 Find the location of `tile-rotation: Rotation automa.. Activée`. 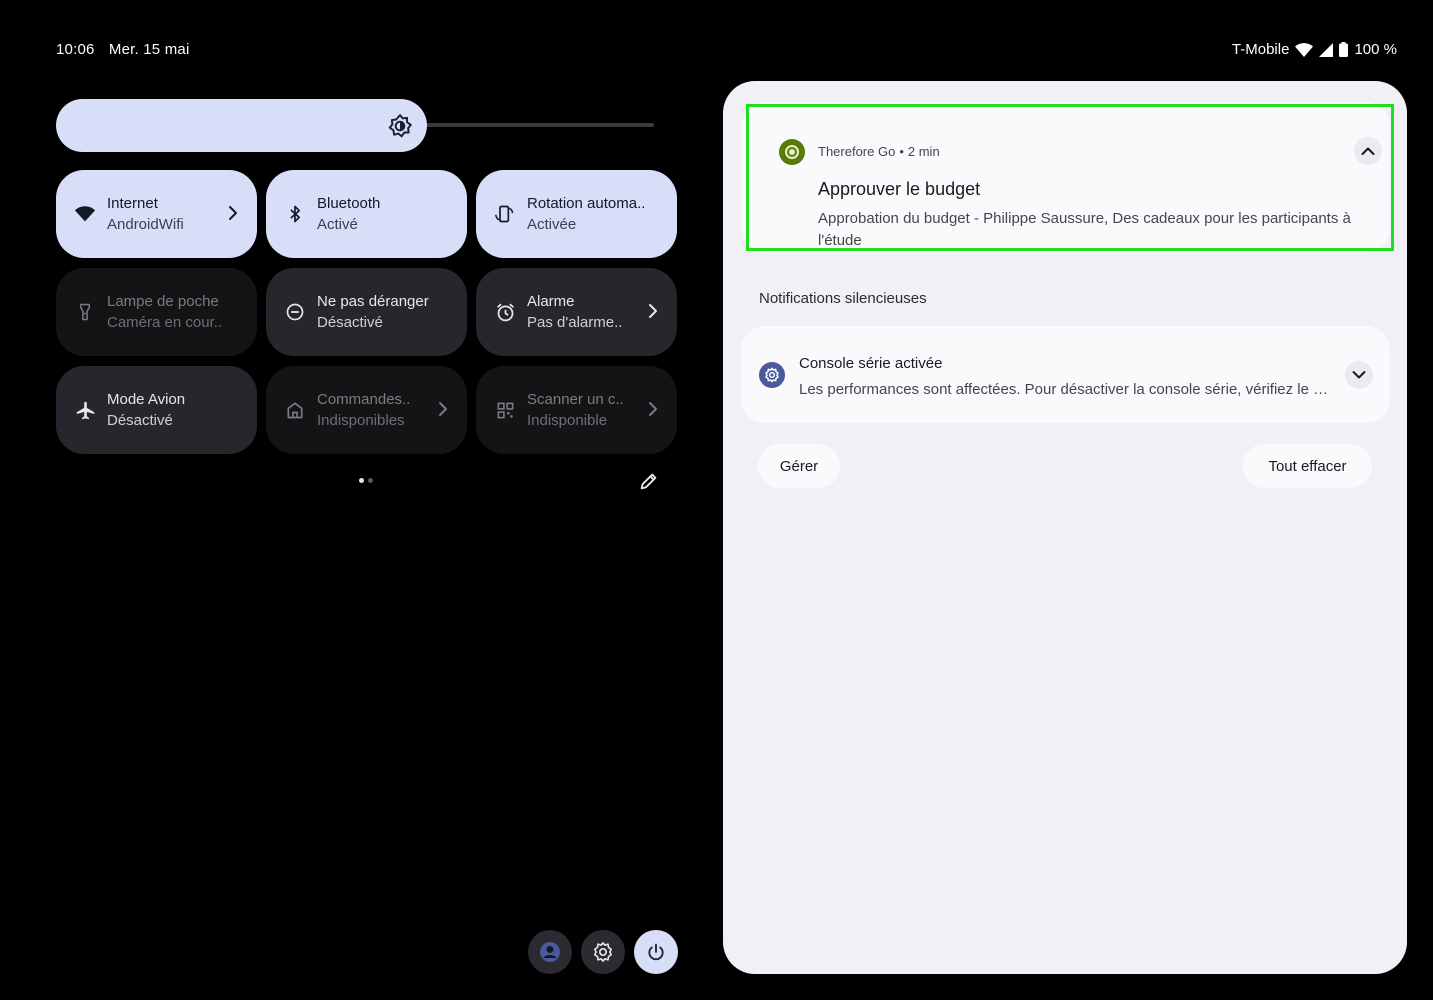

tile-rotation: Rotation automa.. Activée is located at coordinates (576, 214).